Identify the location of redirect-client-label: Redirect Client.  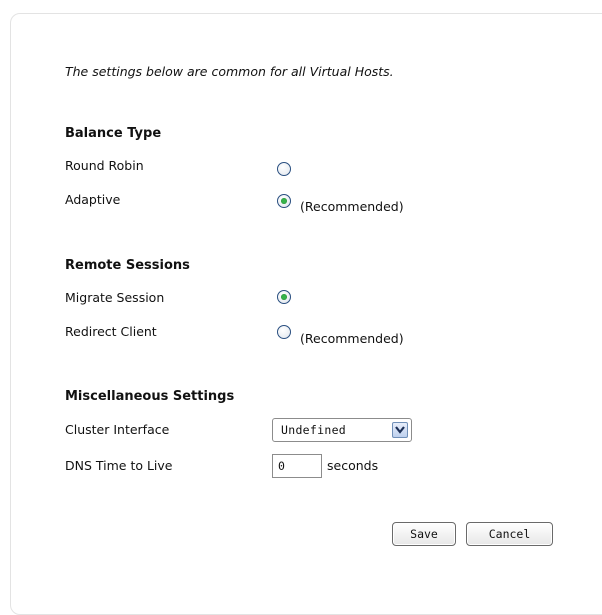
(111, 331).